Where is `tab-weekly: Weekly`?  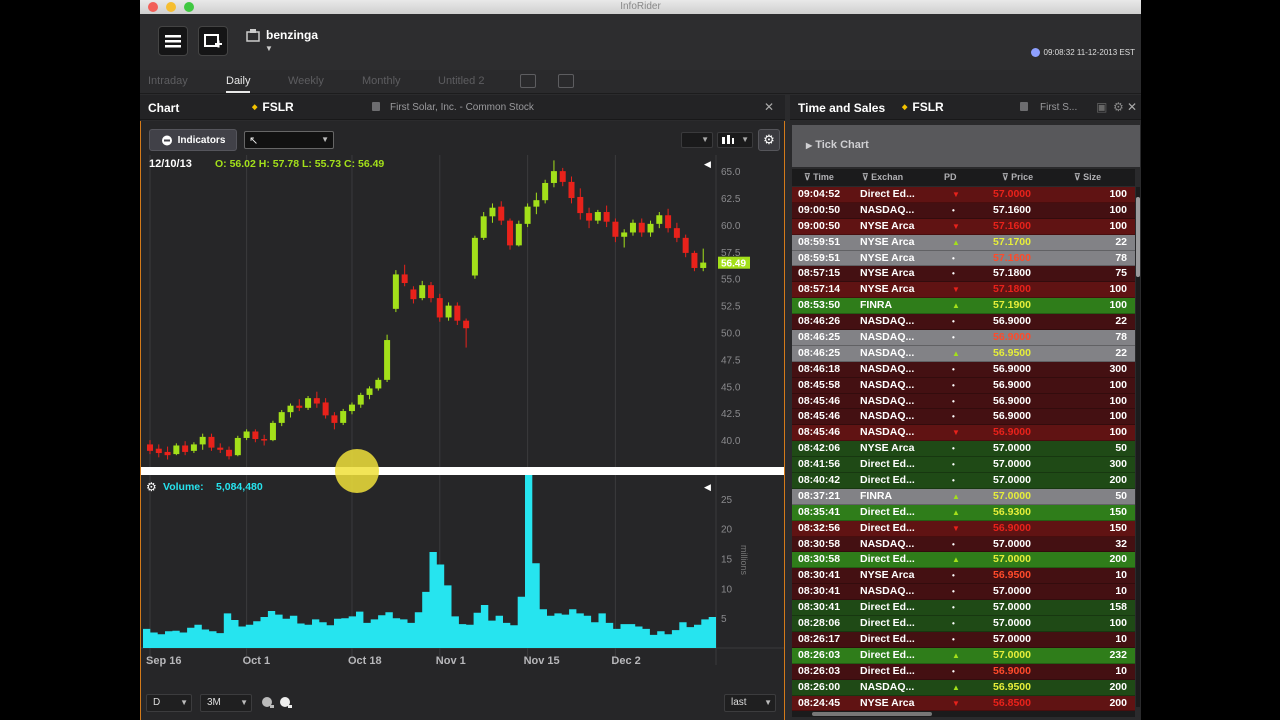
tab-weekly: Weekly is located at coordinates (306, 81).